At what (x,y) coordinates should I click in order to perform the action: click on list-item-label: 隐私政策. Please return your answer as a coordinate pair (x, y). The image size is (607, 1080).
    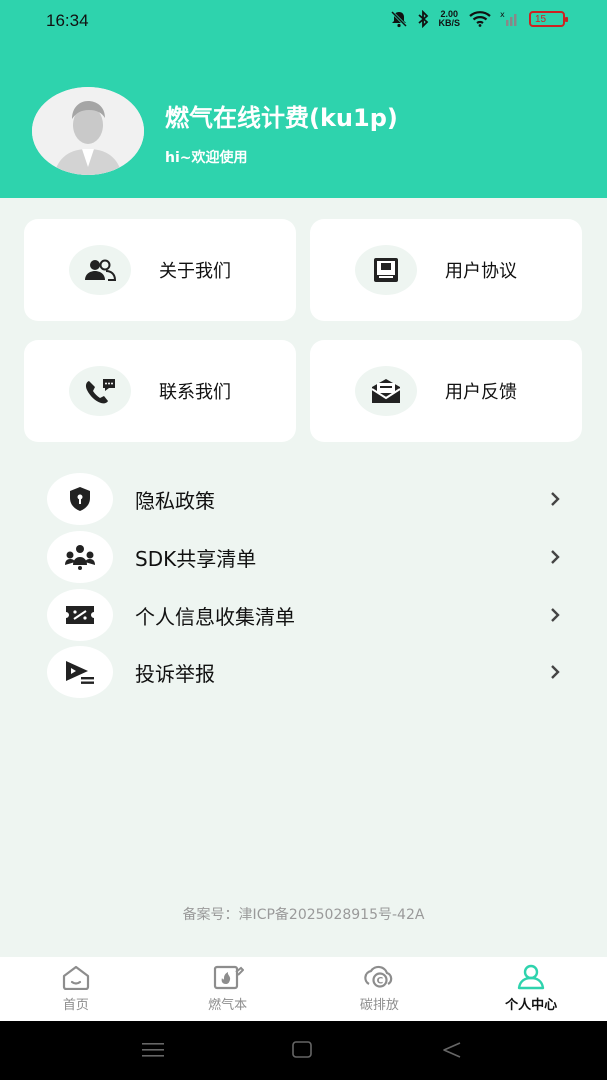
    Looking at the image, I should click on (175, 500).